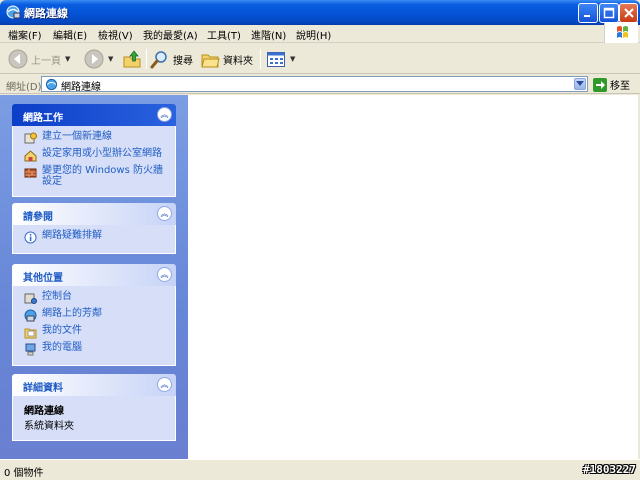 Image resolution: width=640 pixels, height=480 pixels. I want to click on back-dropdown-icon: ▼, so click(67, 59).